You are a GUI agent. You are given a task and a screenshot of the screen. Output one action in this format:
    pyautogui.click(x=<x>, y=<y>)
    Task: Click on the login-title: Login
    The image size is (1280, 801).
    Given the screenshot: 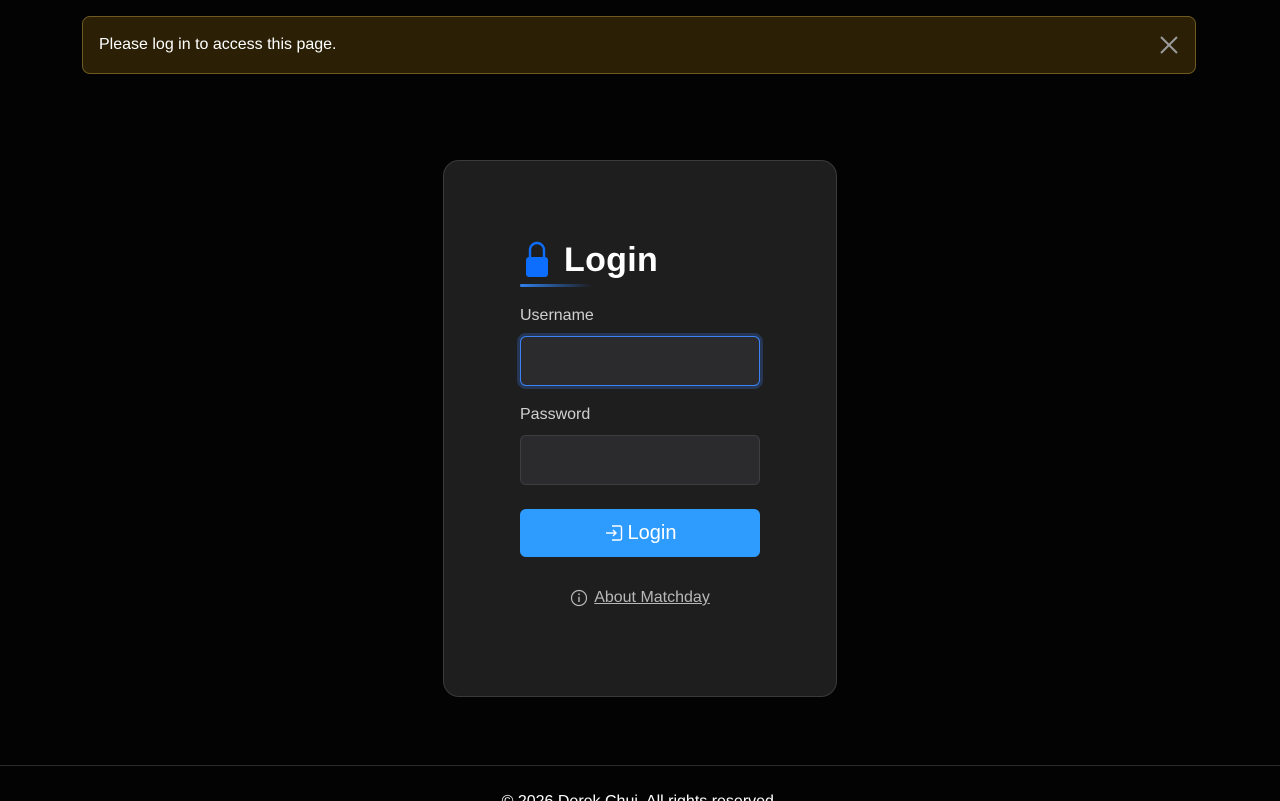 What is the action you would take?
    pyautogui.click(x=611, y=259)
    